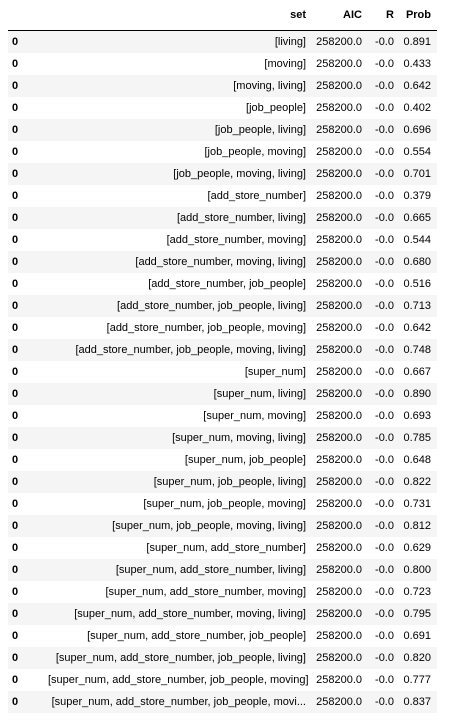 This screenshot has height=720, width=452. I want to click on set-cell: [super_num, living], so click(180, 394).